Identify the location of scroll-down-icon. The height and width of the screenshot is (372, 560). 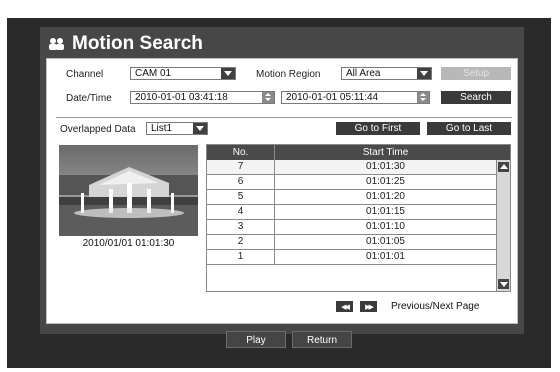
(503, 284).